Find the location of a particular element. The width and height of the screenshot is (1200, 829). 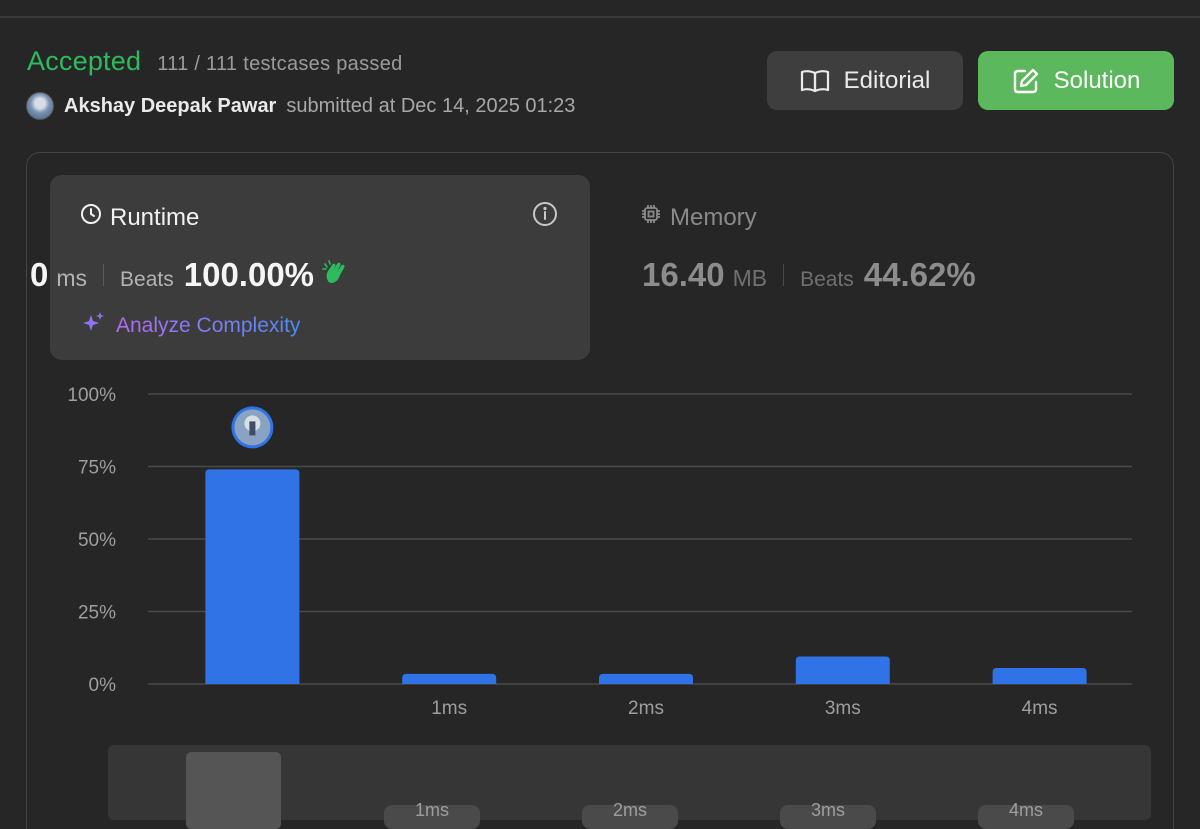

submitted-at: submitted at Dec 14, 2025 01:23 is located at coordinates (431, 105).